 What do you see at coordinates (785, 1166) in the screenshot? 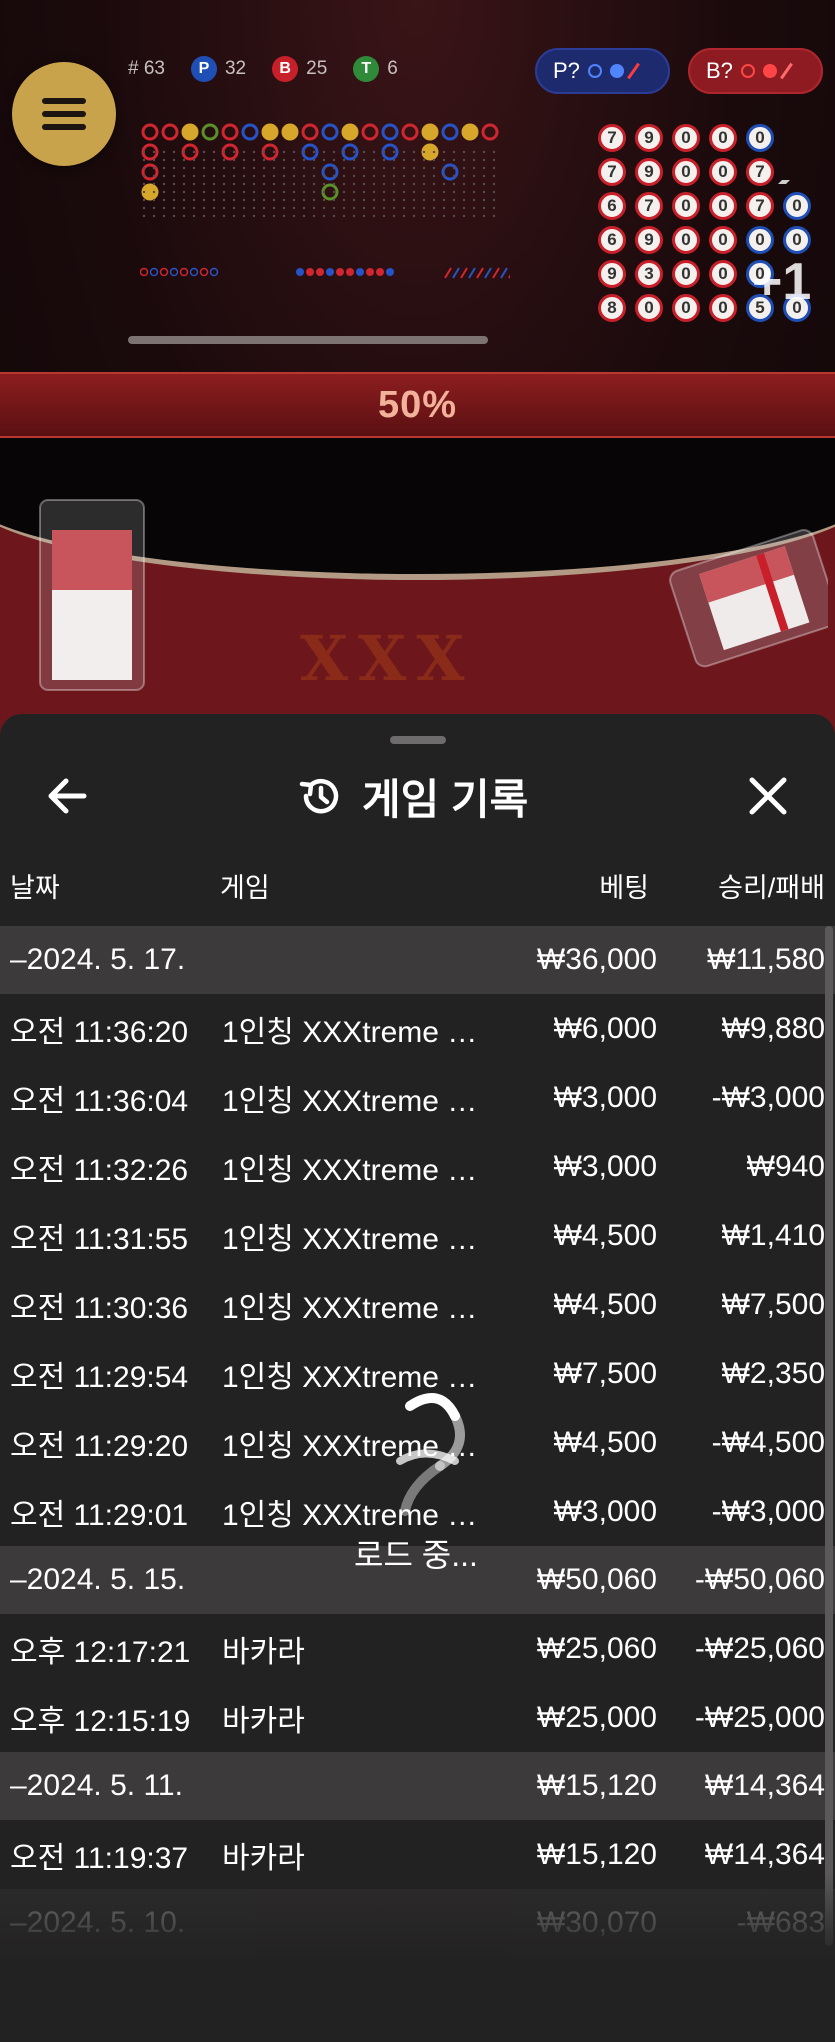
I see `row-win-loss: ₩940` at bounding box center [785, 1166].